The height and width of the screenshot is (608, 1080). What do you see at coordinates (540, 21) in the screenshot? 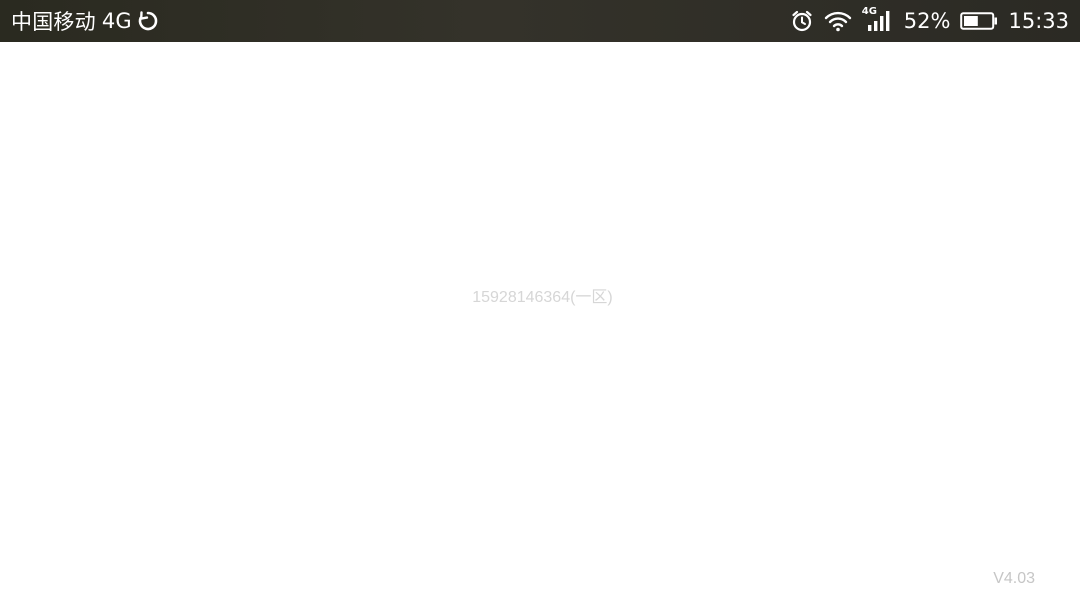
I see `status-bar: 中国移动 4G 4G 52% 15:33` at bounding box center [540, 21].